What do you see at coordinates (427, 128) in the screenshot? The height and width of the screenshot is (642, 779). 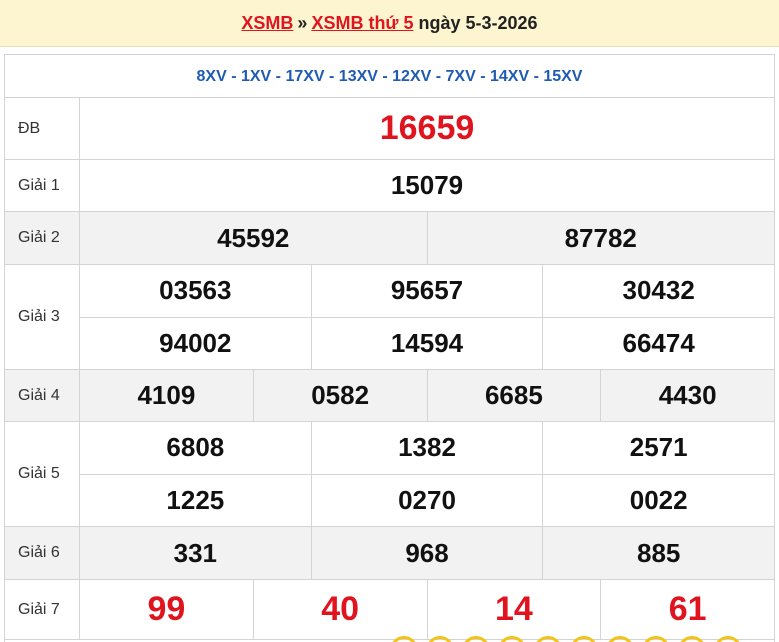 I see `prize-number: 16659` at bounding box center [427, 128].